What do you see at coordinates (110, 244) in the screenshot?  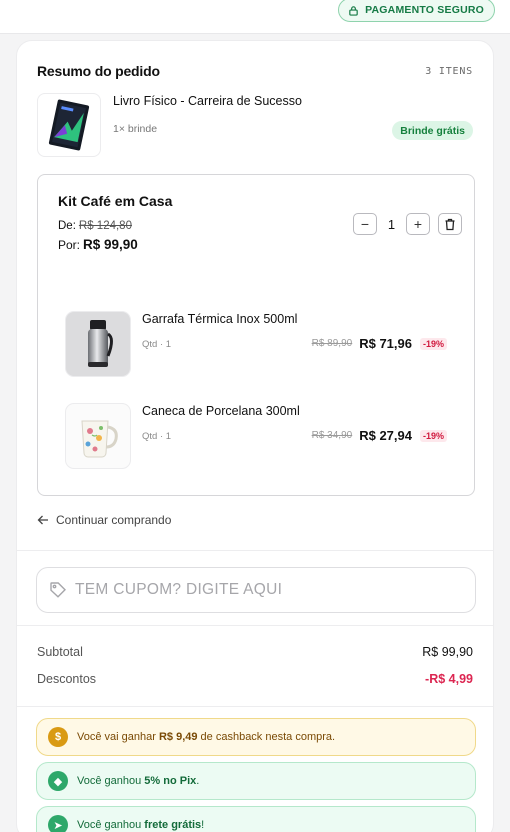 I see `kit-por-value: R$ 99,90` at bounding box center [110, 244].